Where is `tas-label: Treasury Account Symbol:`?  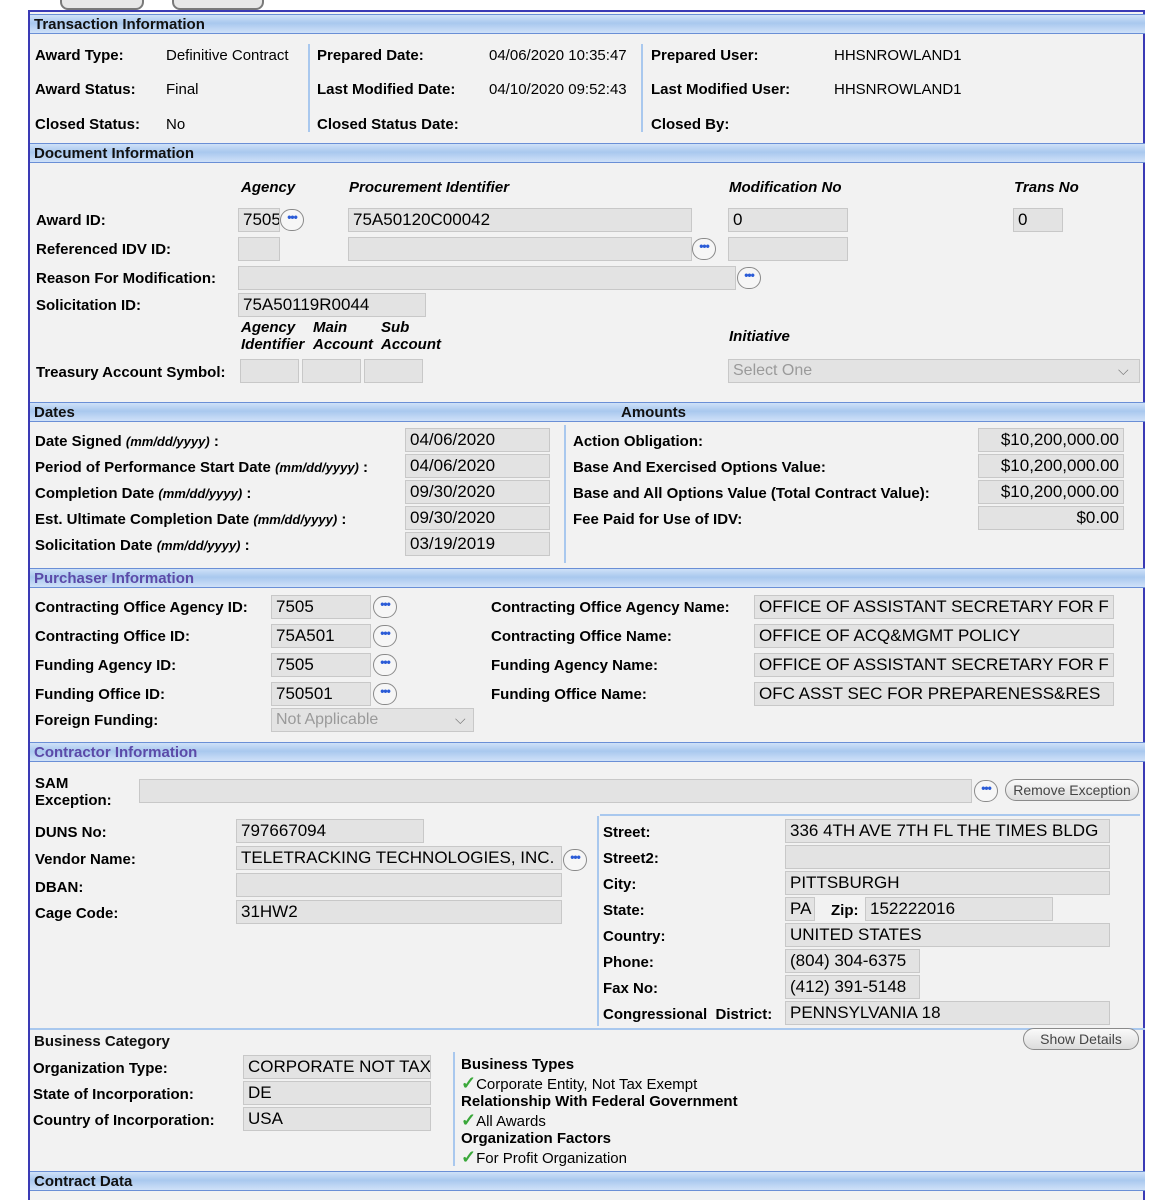 tas-label: Treasury Account Symbol: is located at coordinates (131, 372).